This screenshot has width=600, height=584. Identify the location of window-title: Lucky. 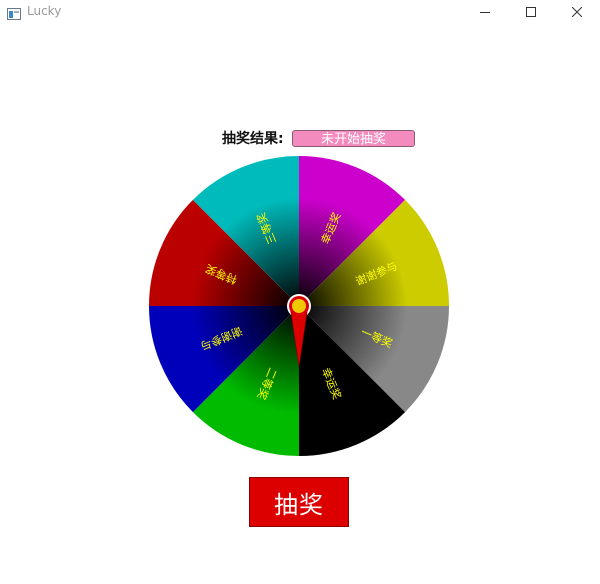
(44, 11).